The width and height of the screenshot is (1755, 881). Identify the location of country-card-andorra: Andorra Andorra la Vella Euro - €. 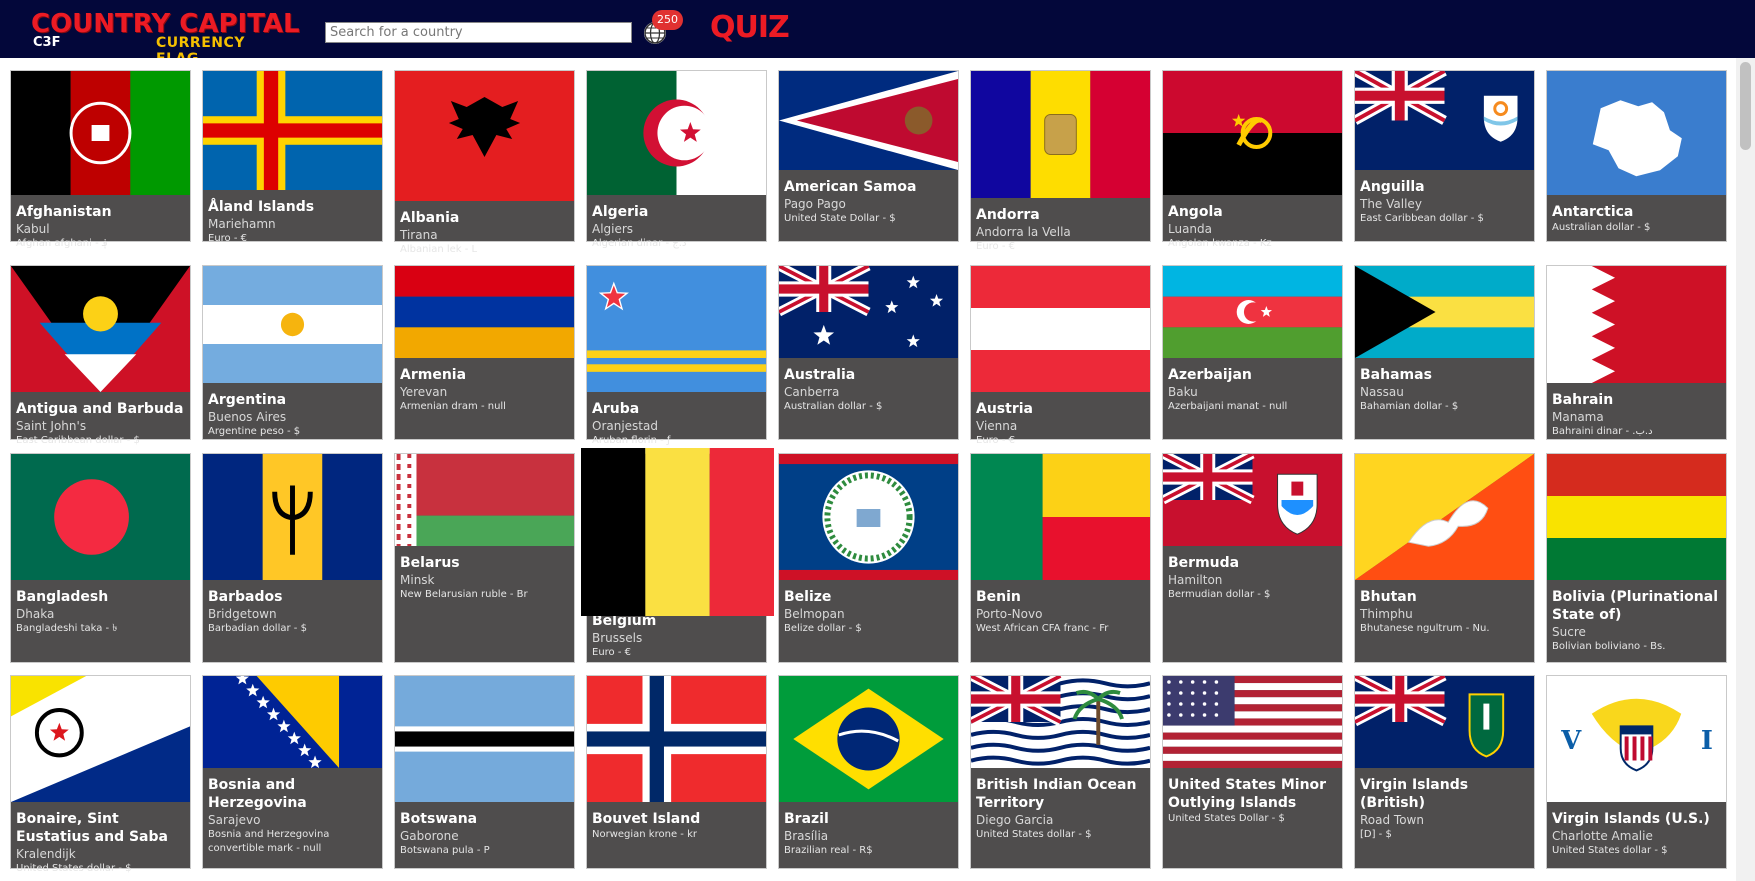
(1060, 161).